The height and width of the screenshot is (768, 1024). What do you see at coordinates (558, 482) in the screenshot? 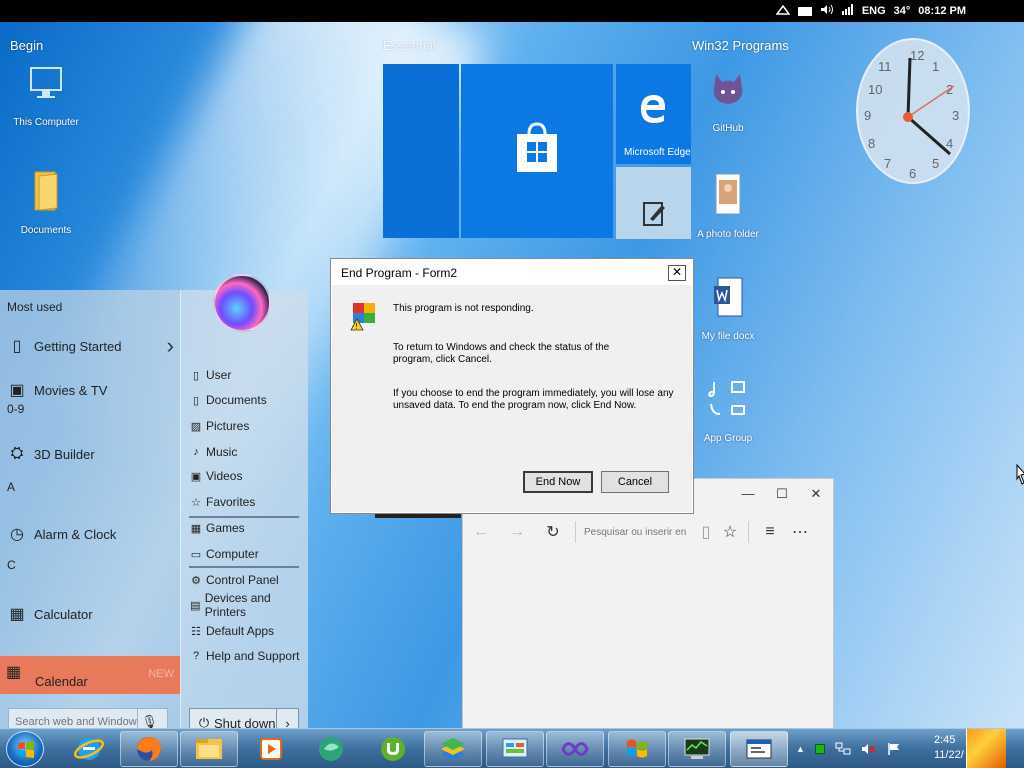
I see `end-now-button: End Now` at bounding box center [558, 482].